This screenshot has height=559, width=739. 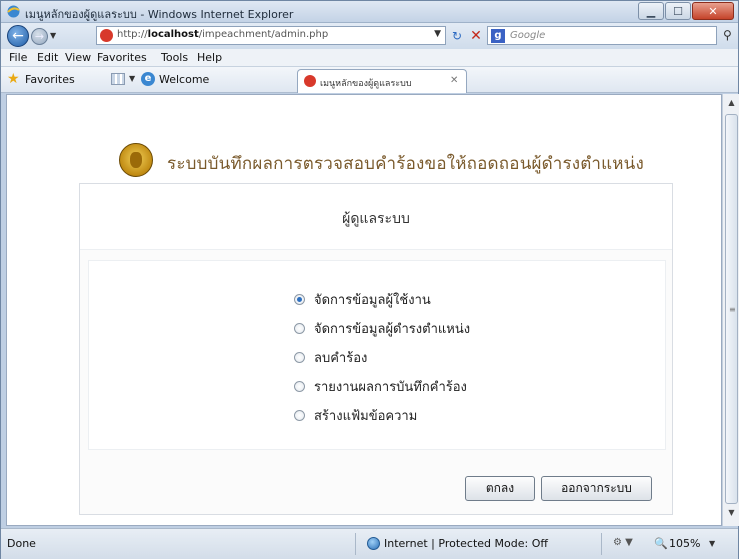 What do you see at coordinates (47, 57) in the screenshot?
I see `menu-edit: Edit` at bounding box center [47, 57].